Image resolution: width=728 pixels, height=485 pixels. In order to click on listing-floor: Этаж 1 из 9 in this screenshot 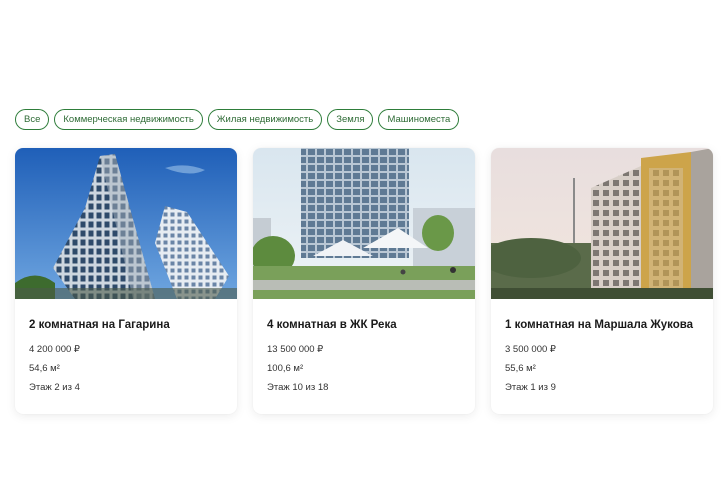, I will do `click(530, 387)`.